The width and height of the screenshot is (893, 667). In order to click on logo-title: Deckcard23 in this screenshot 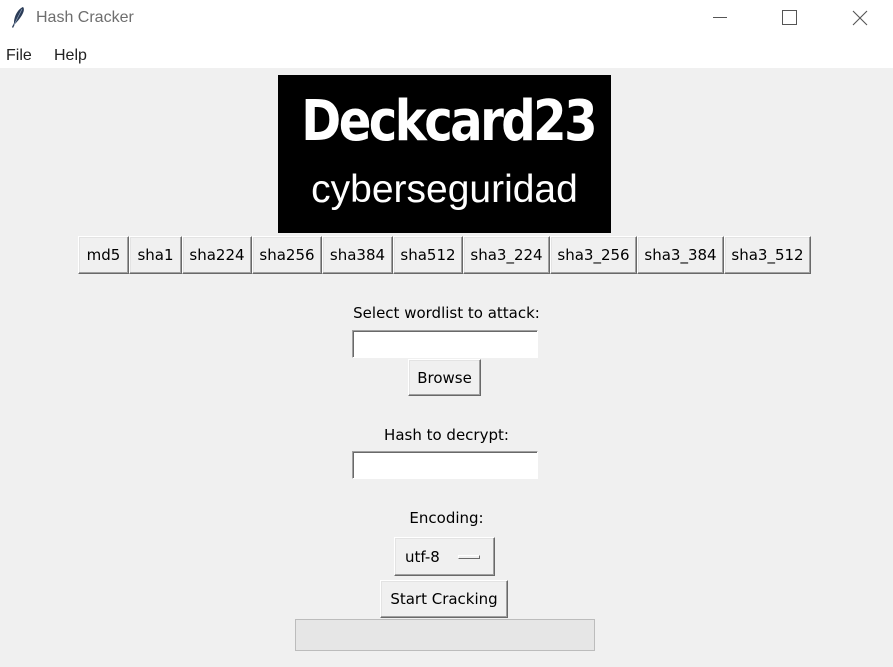, I will do `click(449, 121)`.